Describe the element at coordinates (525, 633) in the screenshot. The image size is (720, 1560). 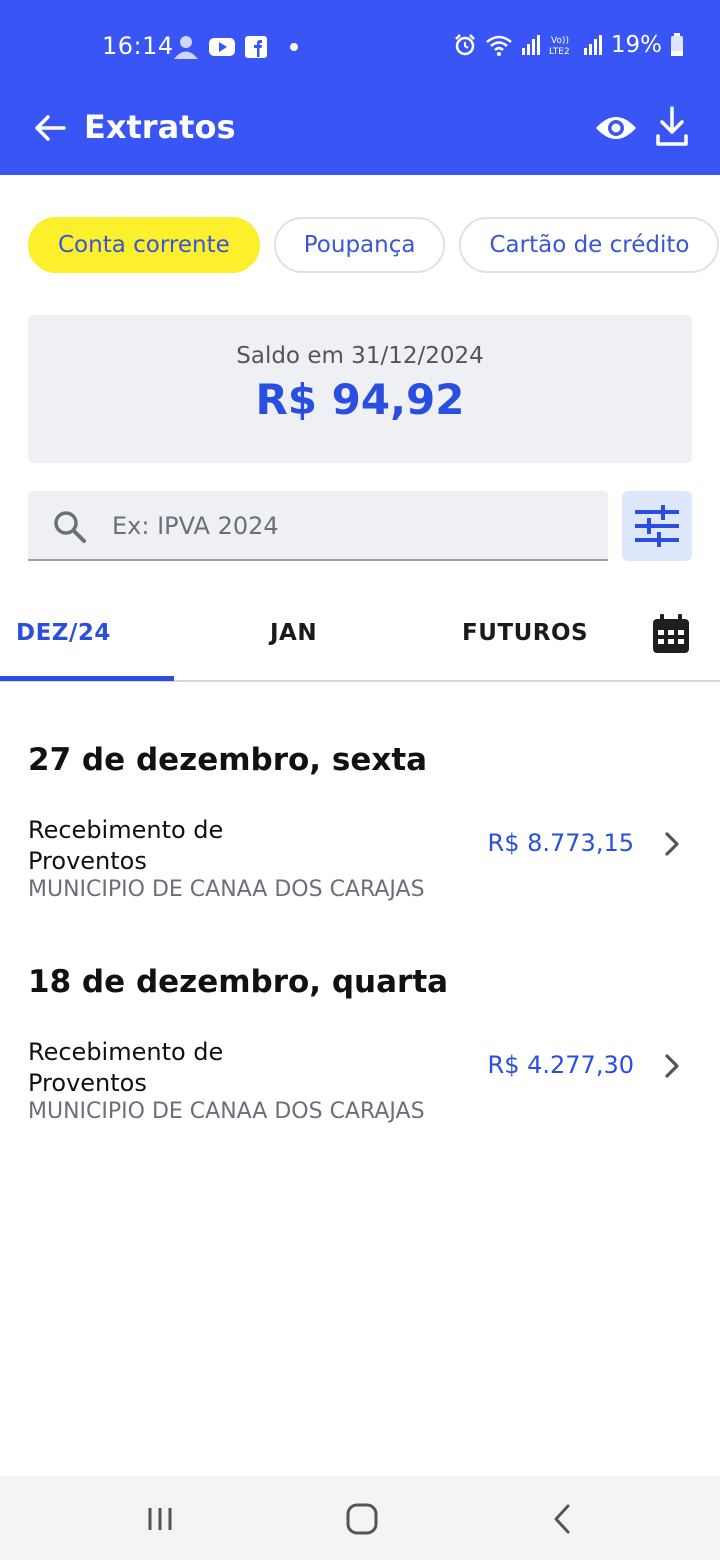
I see `tab-futuros: FUTUROS` at that location.